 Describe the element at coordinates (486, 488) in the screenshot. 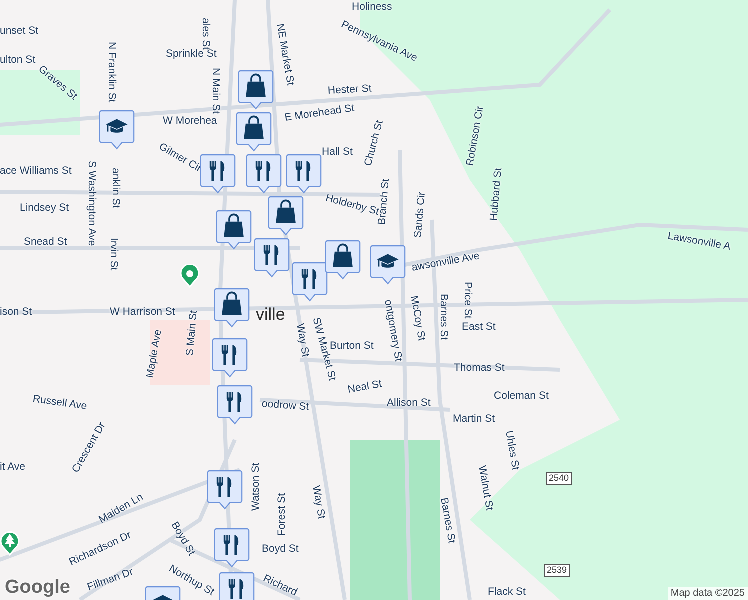

I see `street-label: Walnut St` at that location.